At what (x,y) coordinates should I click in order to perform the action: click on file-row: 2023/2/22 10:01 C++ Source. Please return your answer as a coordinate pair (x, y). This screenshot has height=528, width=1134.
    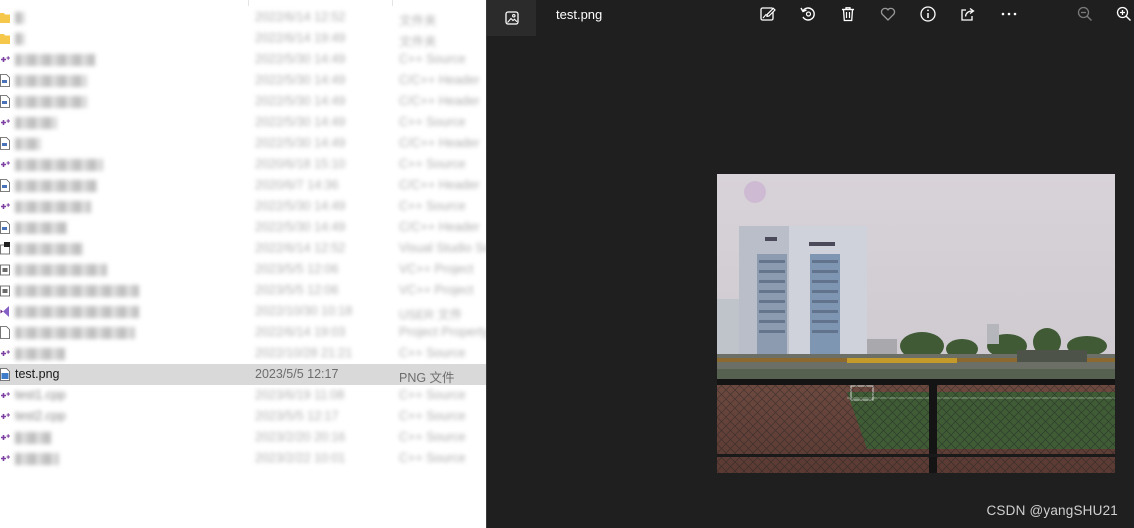
    Looking at the image, I should click on (243, 458).